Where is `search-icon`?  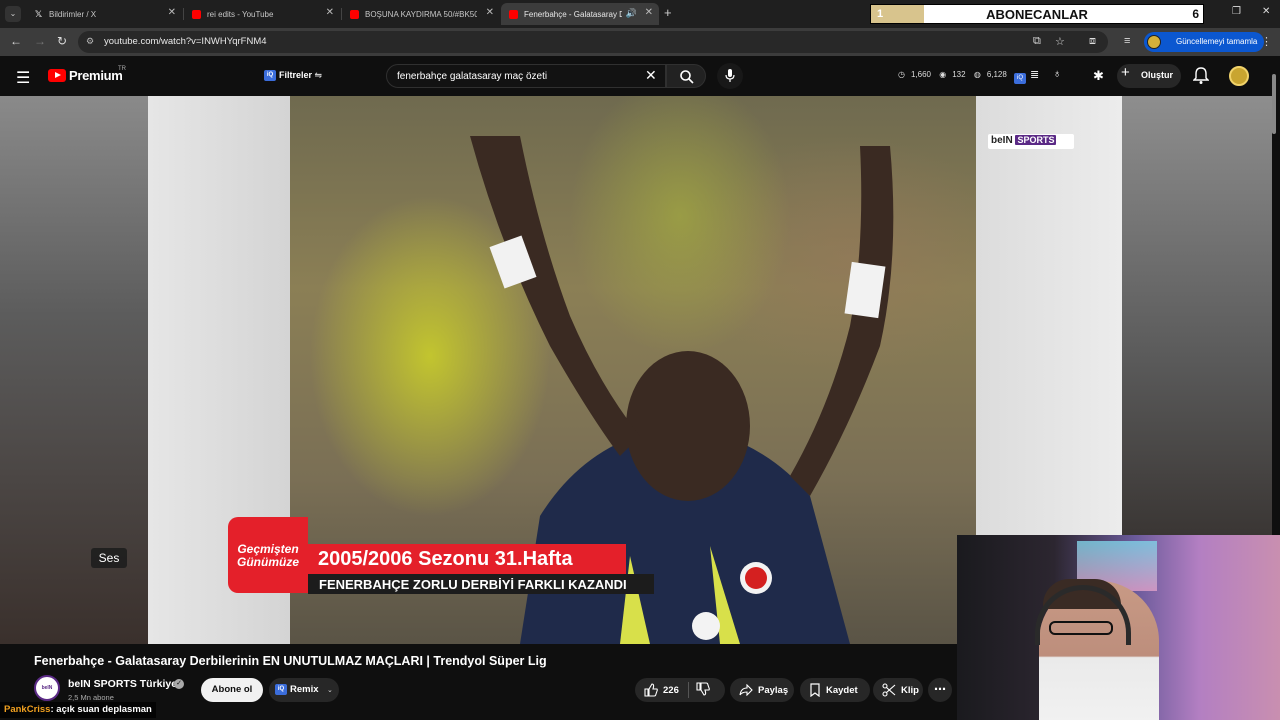 search-icon is located at coordinates (687, 77).